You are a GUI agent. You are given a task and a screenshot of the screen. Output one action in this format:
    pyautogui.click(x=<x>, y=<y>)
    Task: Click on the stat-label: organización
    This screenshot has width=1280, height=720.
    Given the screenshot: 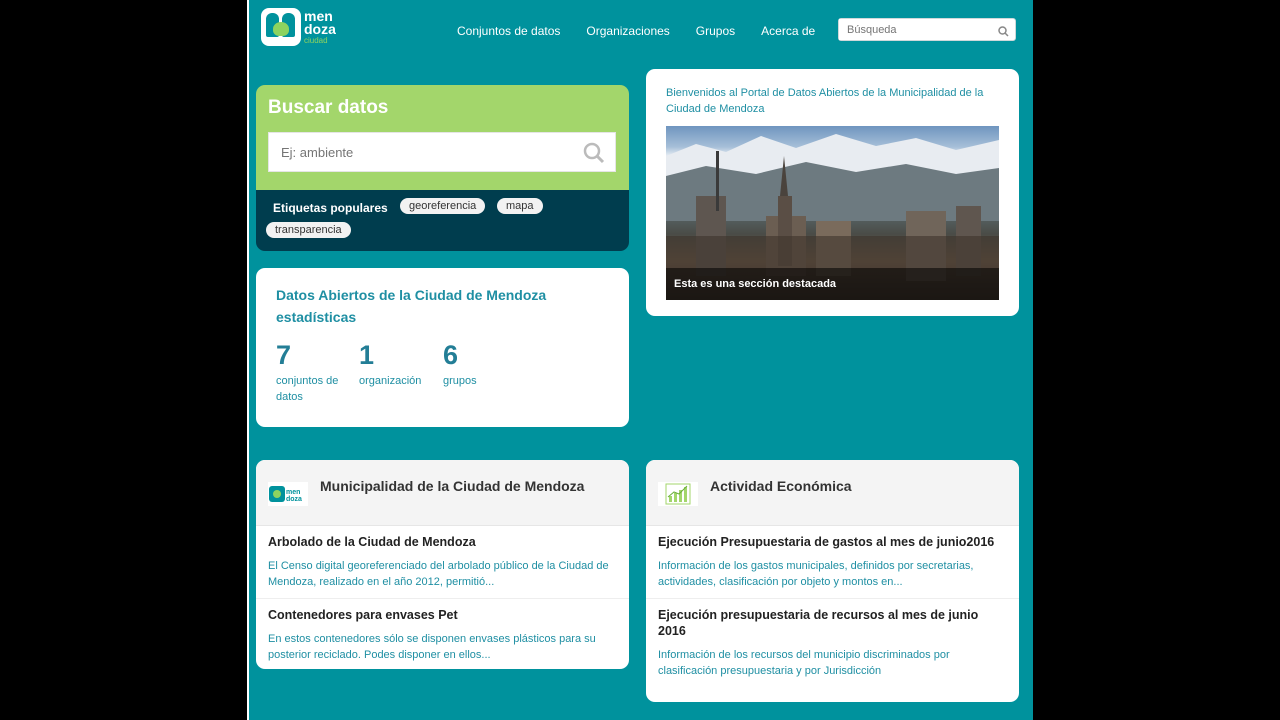 What is the action you would take?
    pyautogui.click(x=390, y=381)
    